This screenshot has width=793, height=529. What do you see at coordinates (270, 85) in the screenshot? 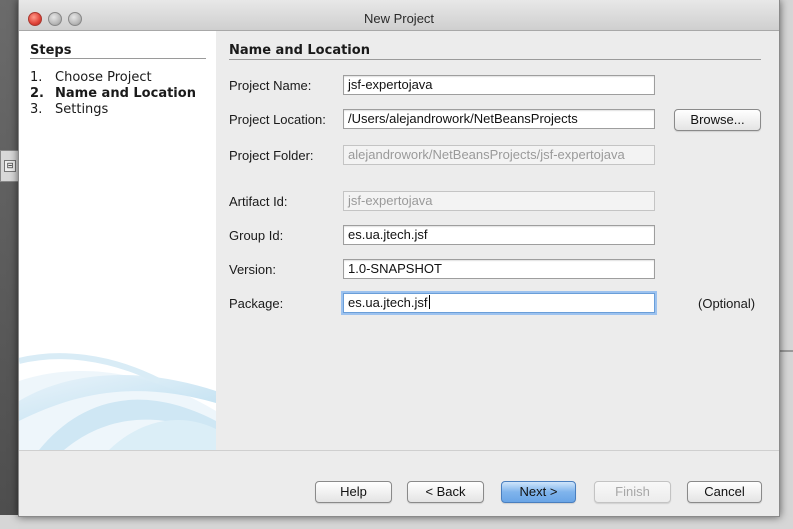
I see `project-name-label: Project Name:` at bounding box center [270, 85].